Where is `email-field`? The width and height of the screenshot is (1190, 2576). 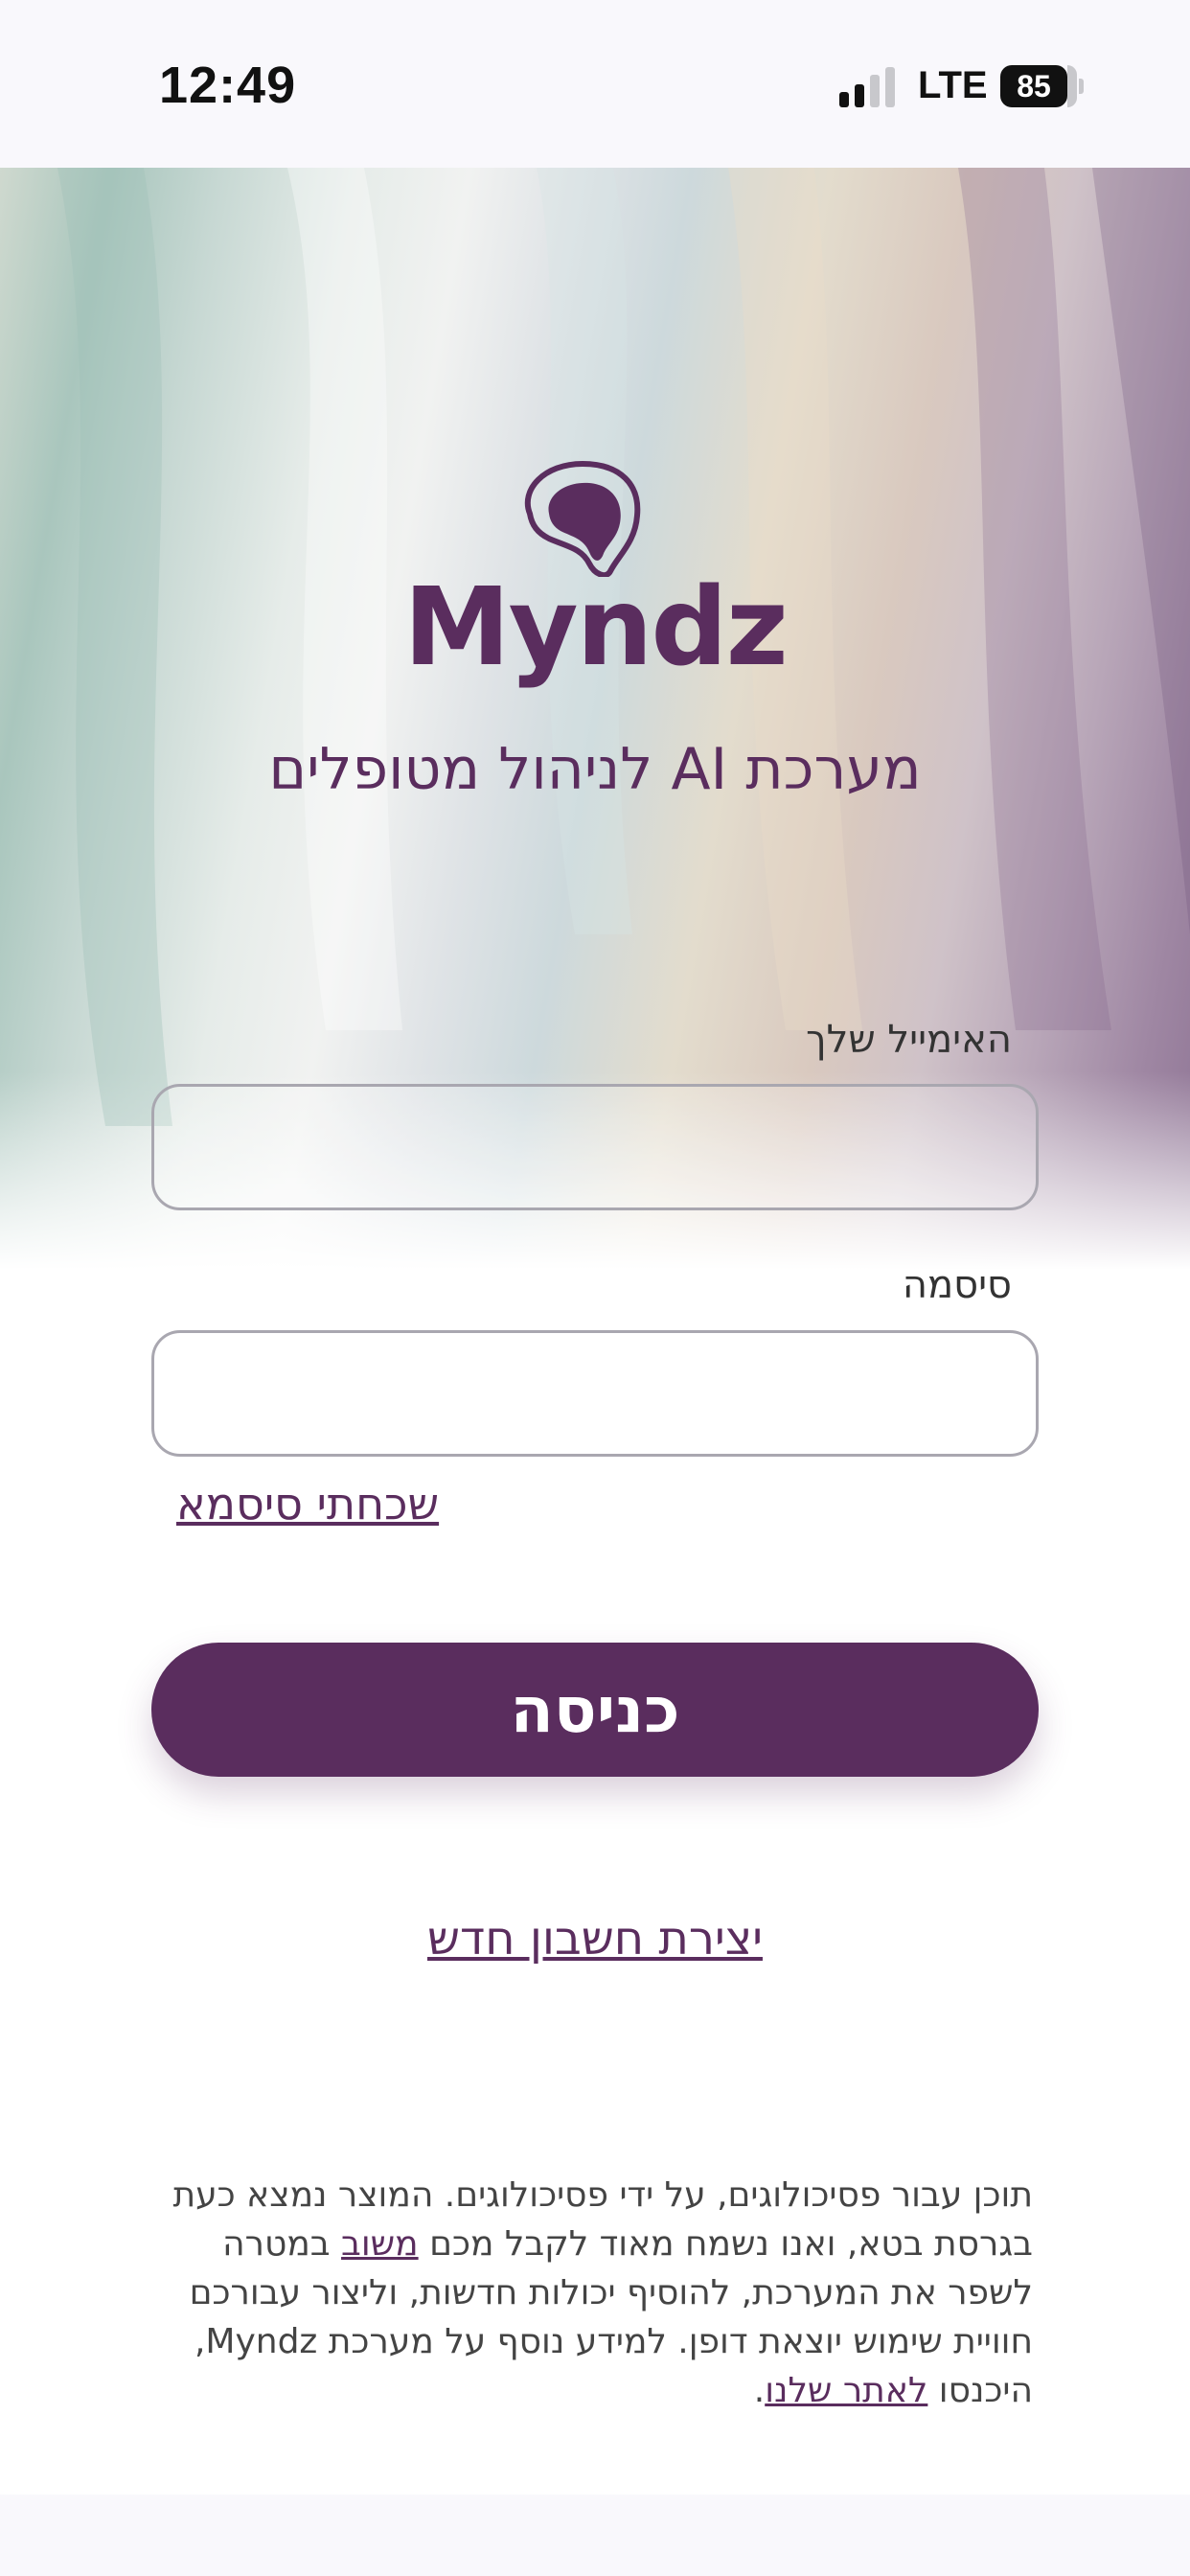
email-field is located at coordinates (595, 1147).